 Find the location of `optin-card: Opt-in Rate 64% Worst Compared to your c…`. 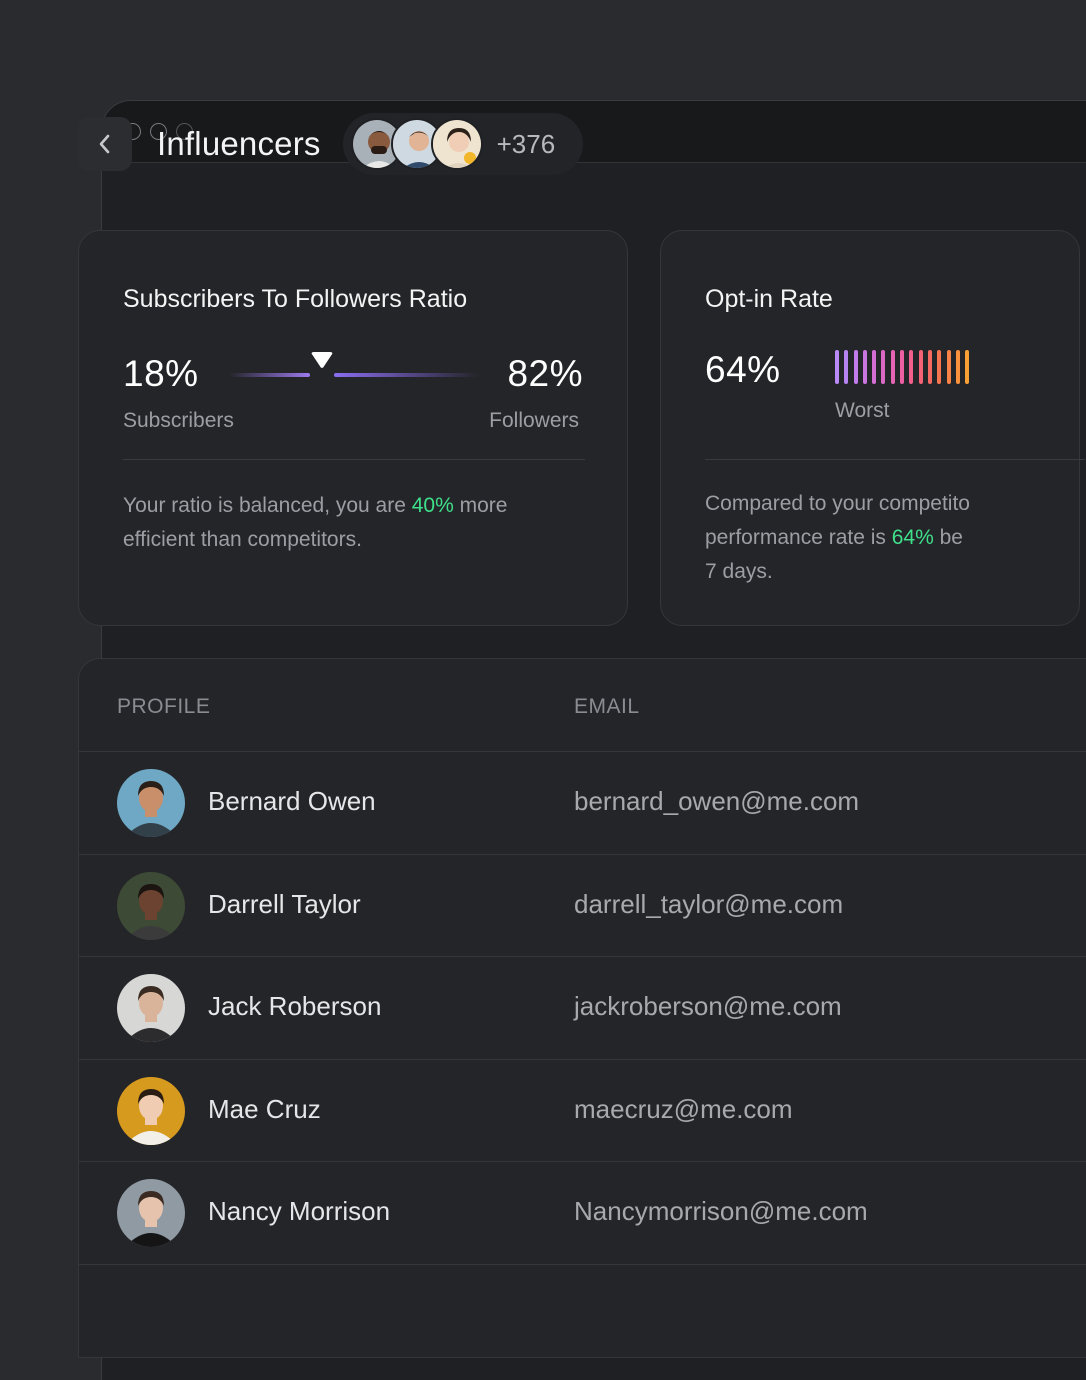

optin-card: Opt-in Rate 64% Worst Compared to your c… is located at coordinates (872, 428).